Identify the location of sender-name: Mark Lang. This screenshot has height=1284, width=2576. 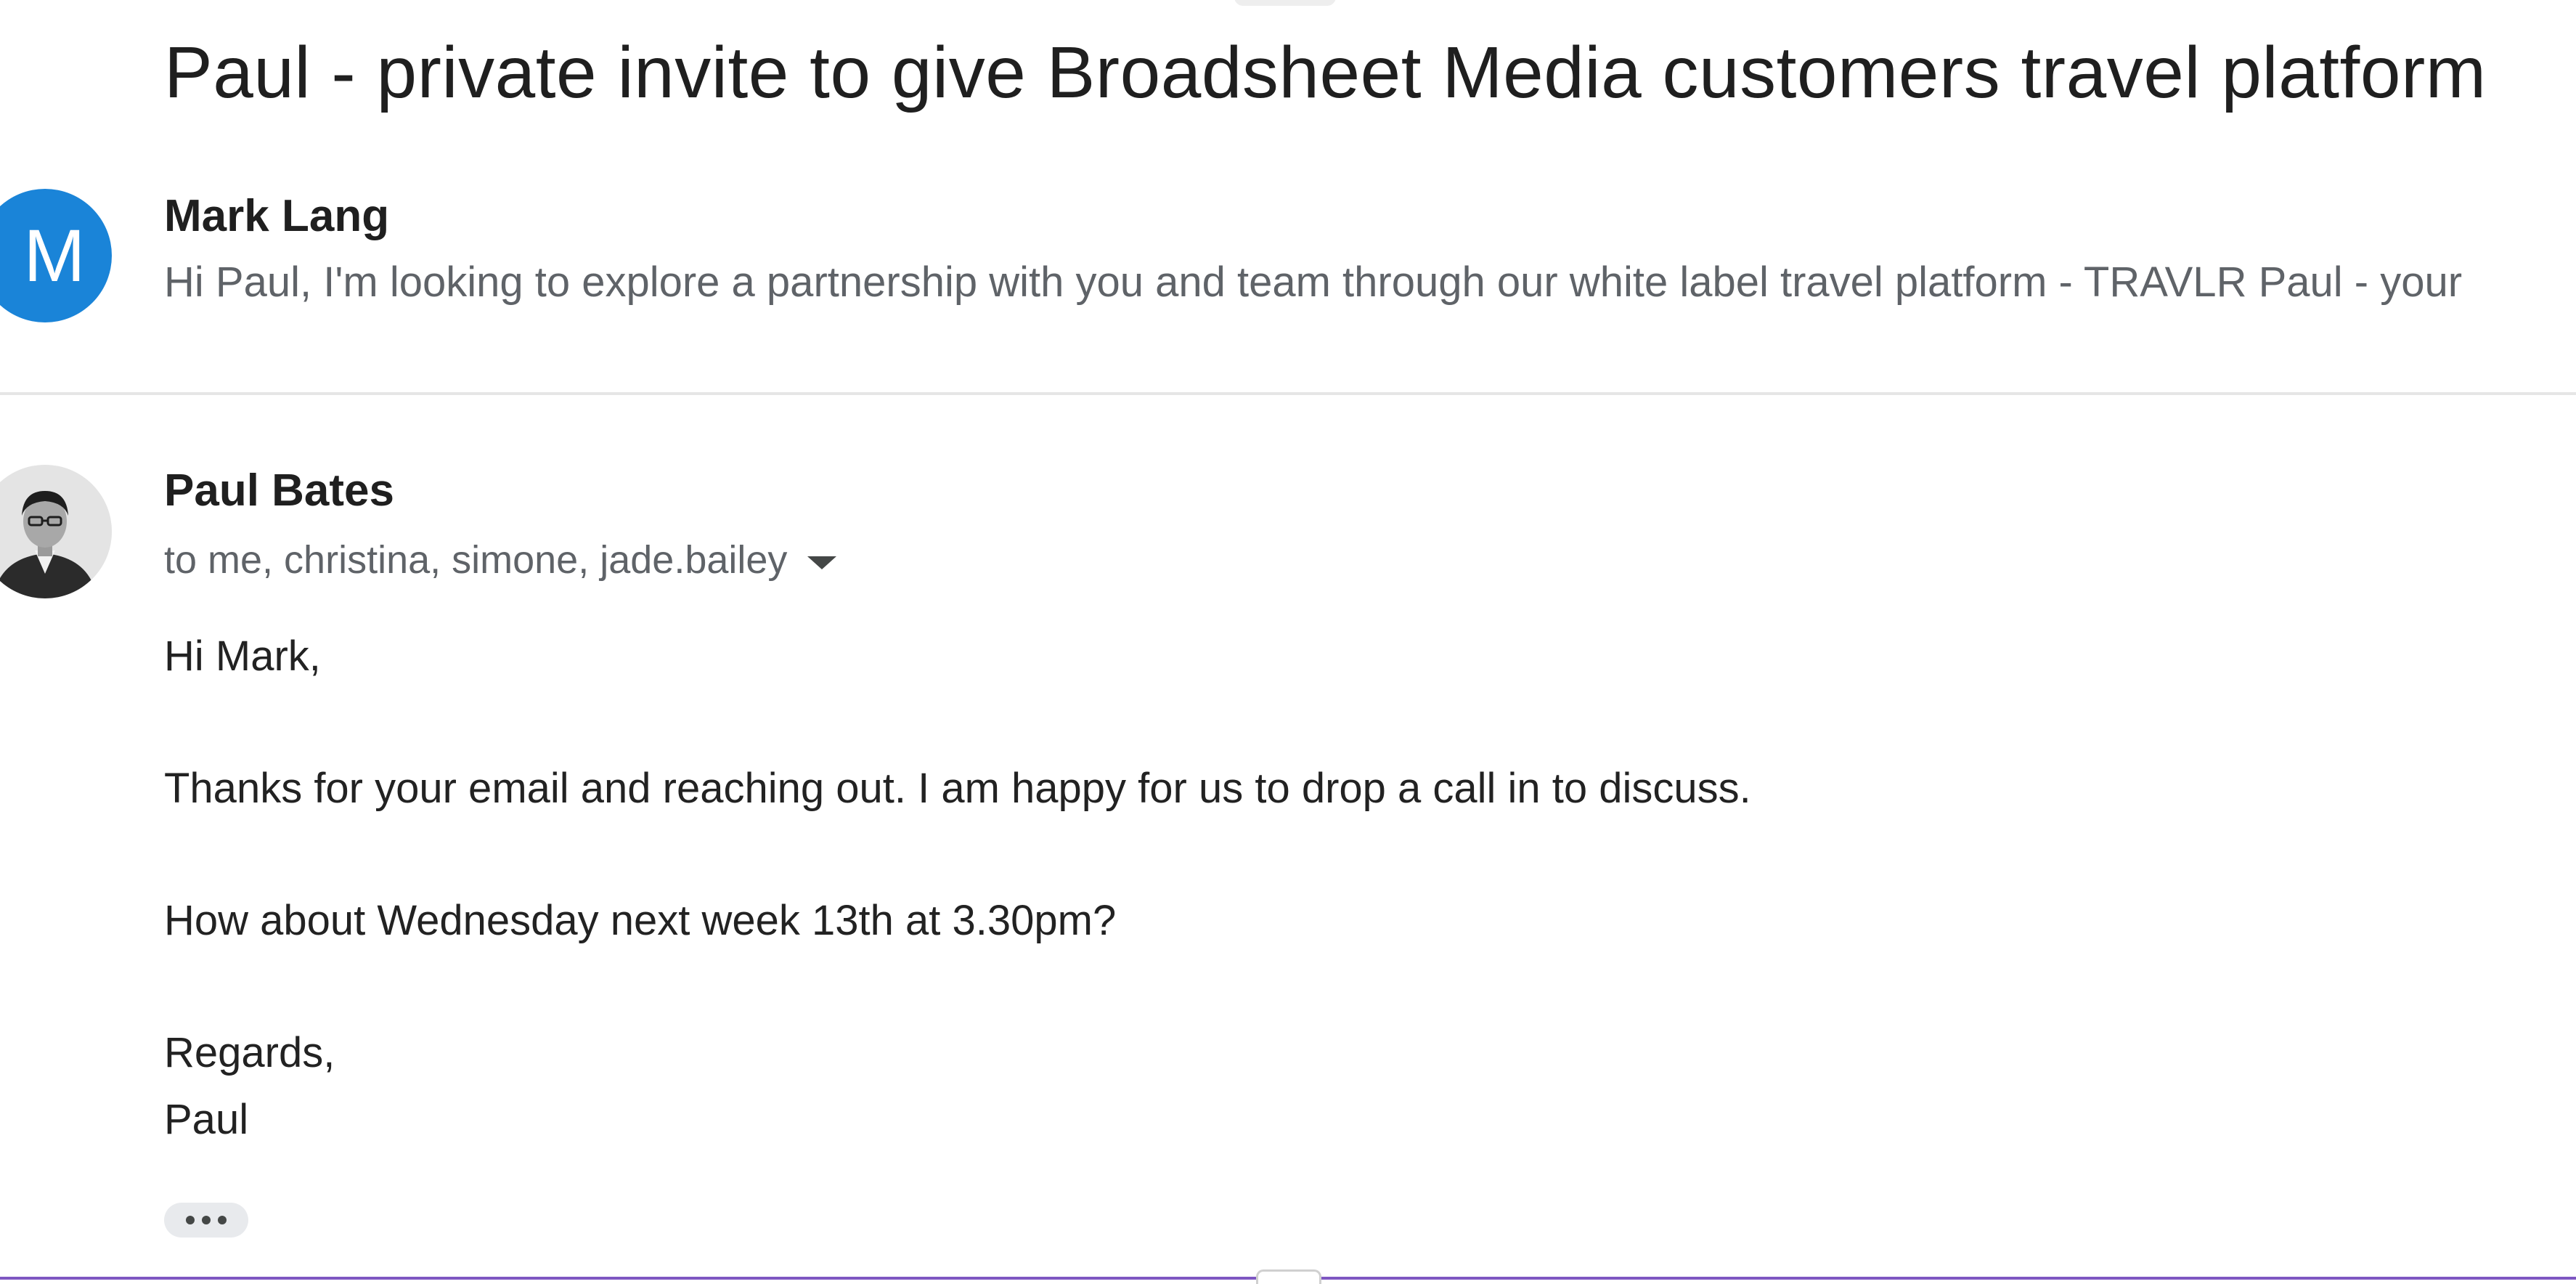
(276, 216).